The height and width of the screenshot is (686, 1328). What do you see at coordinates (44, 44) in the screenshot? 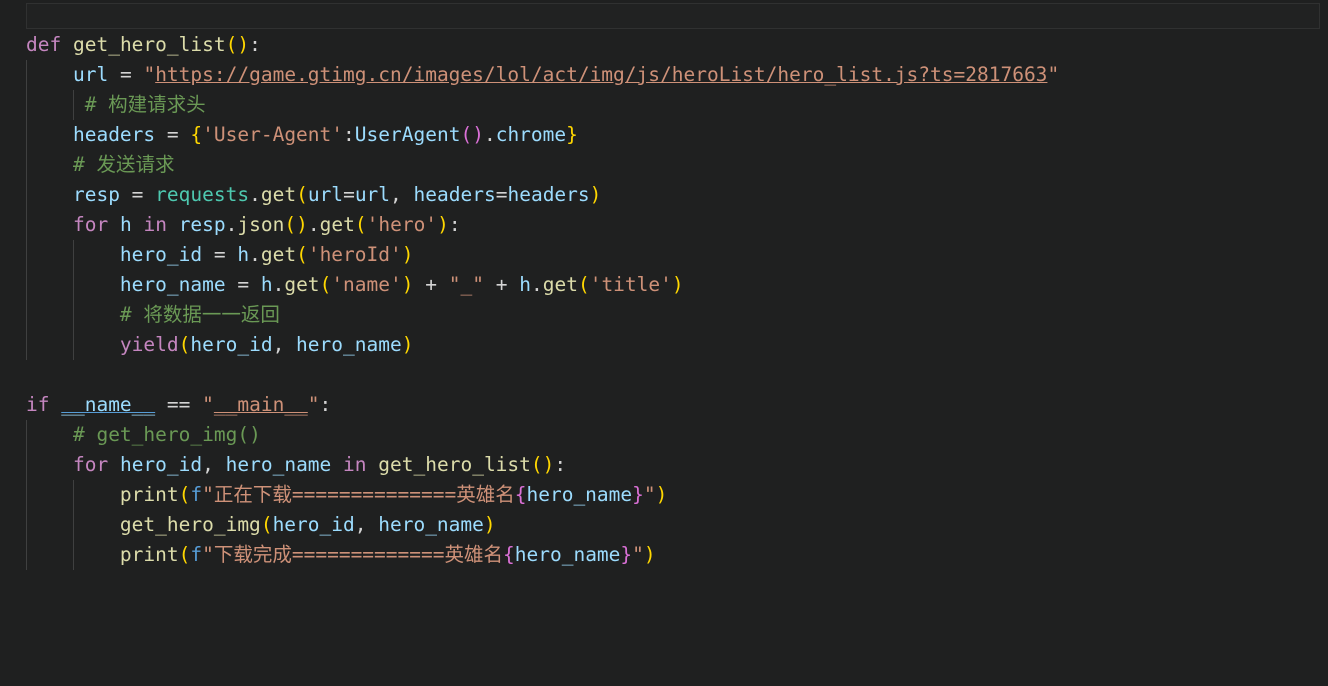
I see `code-token: def` at bounding box center [44, 44].